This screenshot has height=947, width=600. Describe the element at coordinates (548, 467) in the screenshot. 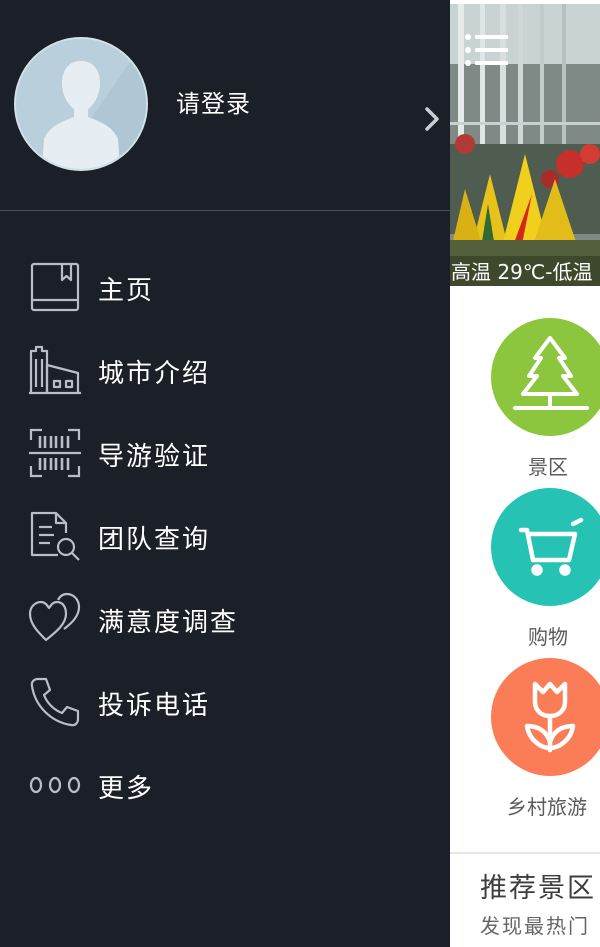

I see `category-label: 景区` at that location.